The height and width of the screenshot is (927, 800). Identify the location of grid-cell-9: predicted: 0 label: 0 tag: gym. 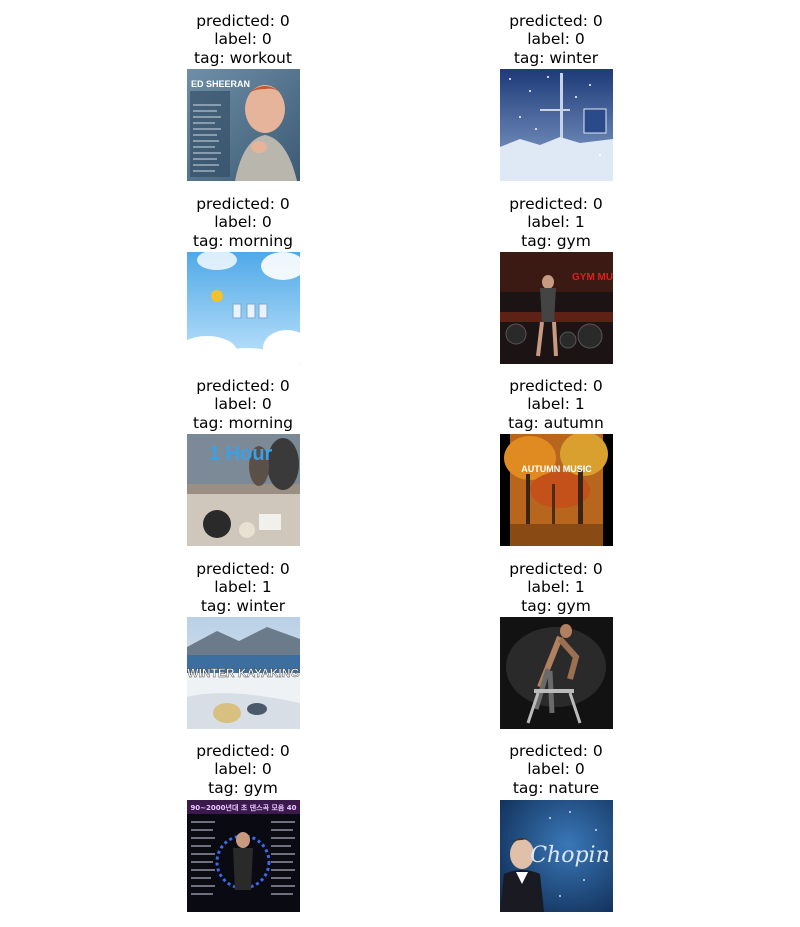
(243, 769).